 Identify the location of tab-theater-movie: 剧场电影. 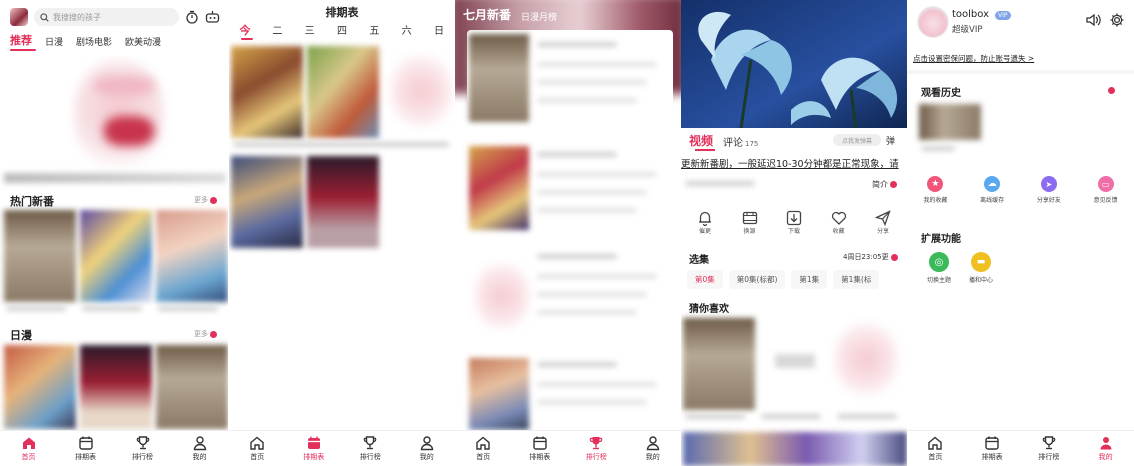
(94, 41).